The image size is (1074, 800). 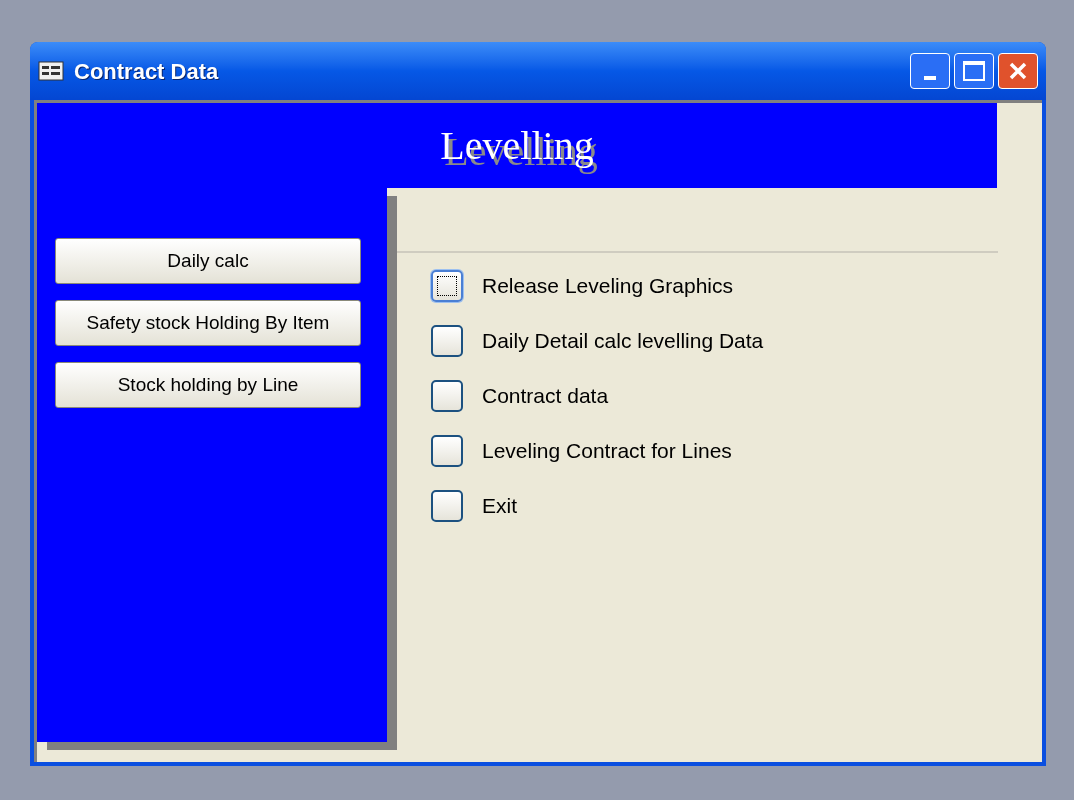 I want to click on option-label: Daily Detail calc levelling Data, so click(x=623, y=341).